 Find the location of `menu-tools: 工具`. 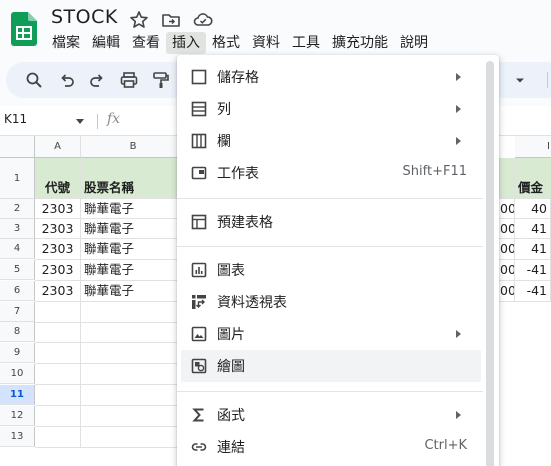

menu-tools: 工具 is located at coordinates (306, 43).